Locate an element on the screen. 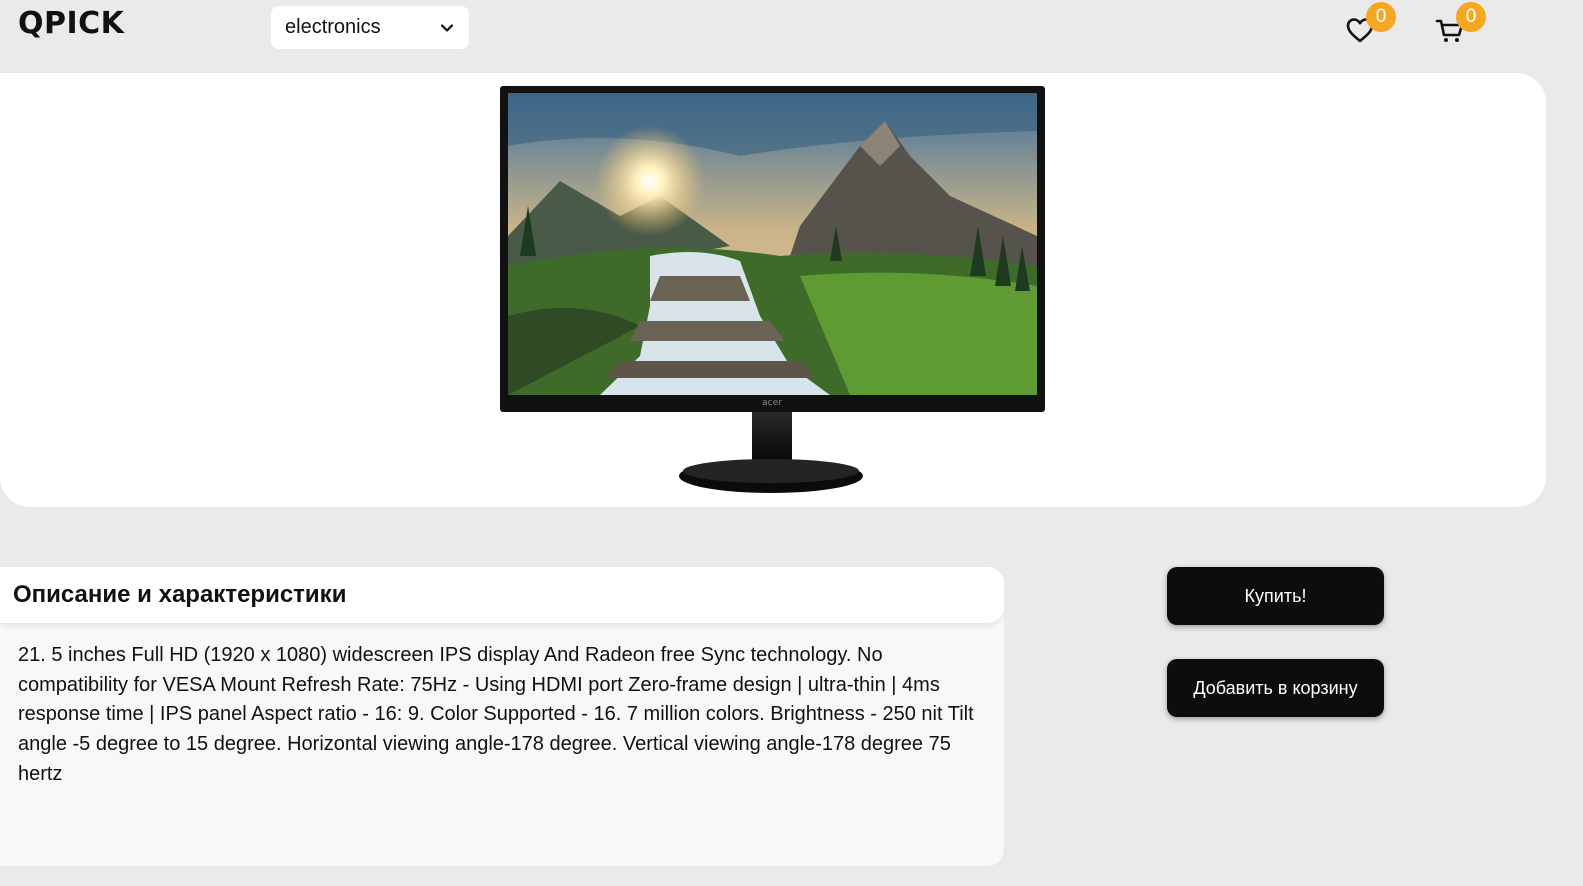 The image size is (1583, 886). favorites-button: 0 is located at coordinates (1370, 24).